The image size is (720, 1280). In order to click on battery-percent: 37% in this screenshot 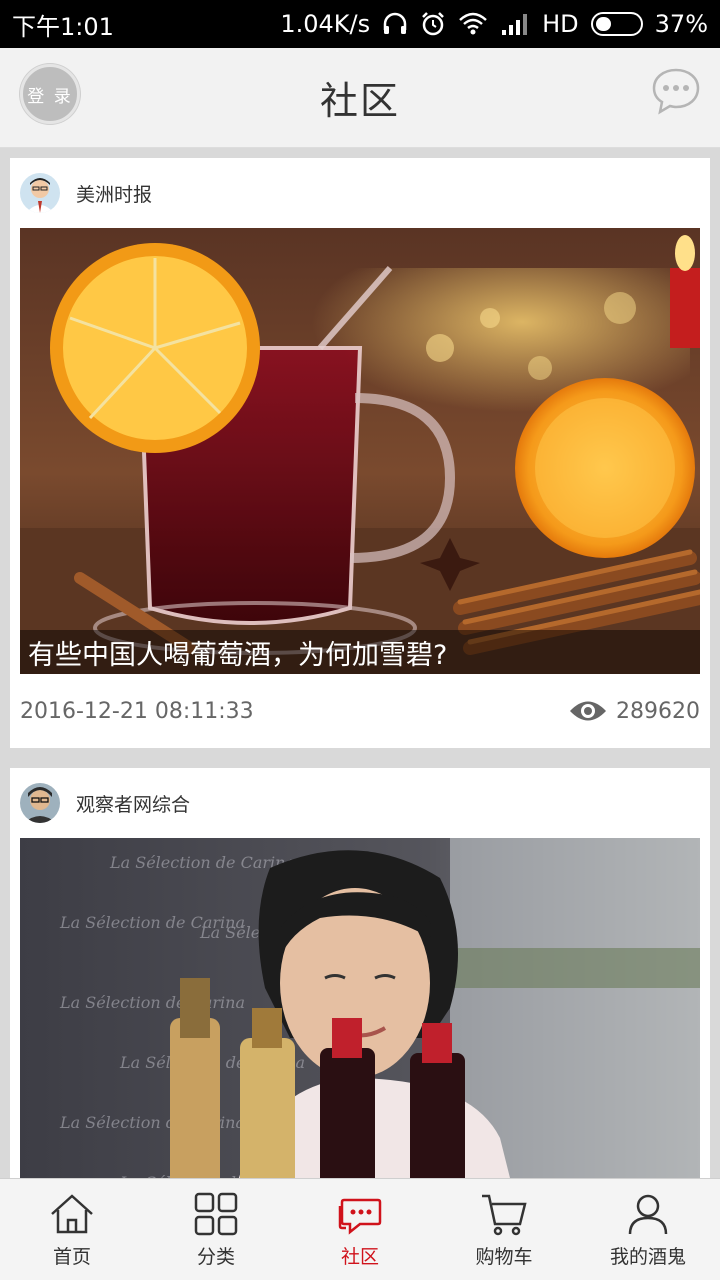, I will do `click(681, 24)`.